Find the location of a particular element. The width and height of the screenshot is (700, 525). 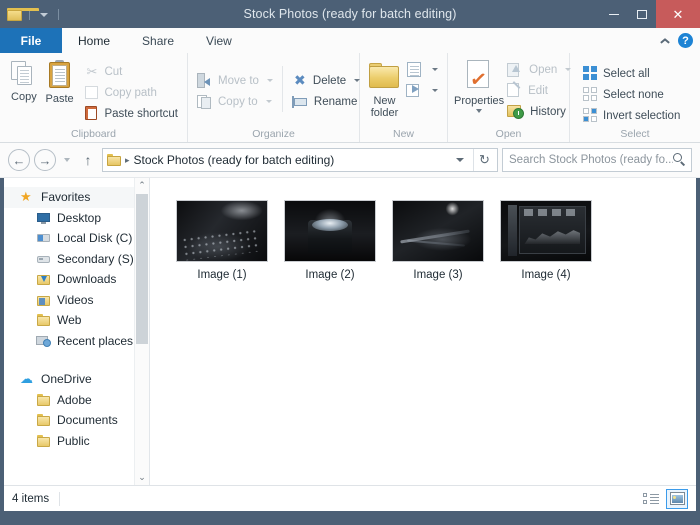

cloud-icon: ☁ is located at coordinates (26, 379).